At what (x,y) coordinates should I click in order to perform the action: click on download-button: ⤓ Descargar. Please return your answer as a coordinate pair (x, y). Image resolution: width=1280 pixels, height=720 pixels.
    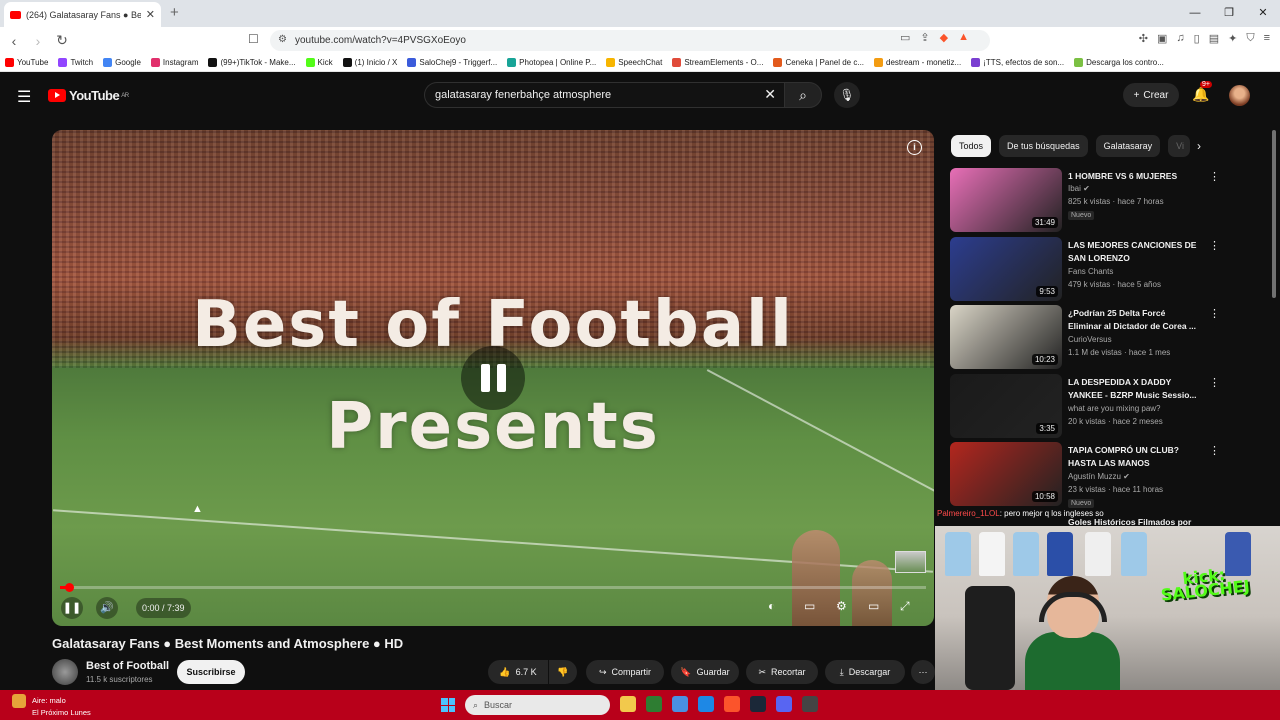
    Looking at the image, I should click on (865, 672).